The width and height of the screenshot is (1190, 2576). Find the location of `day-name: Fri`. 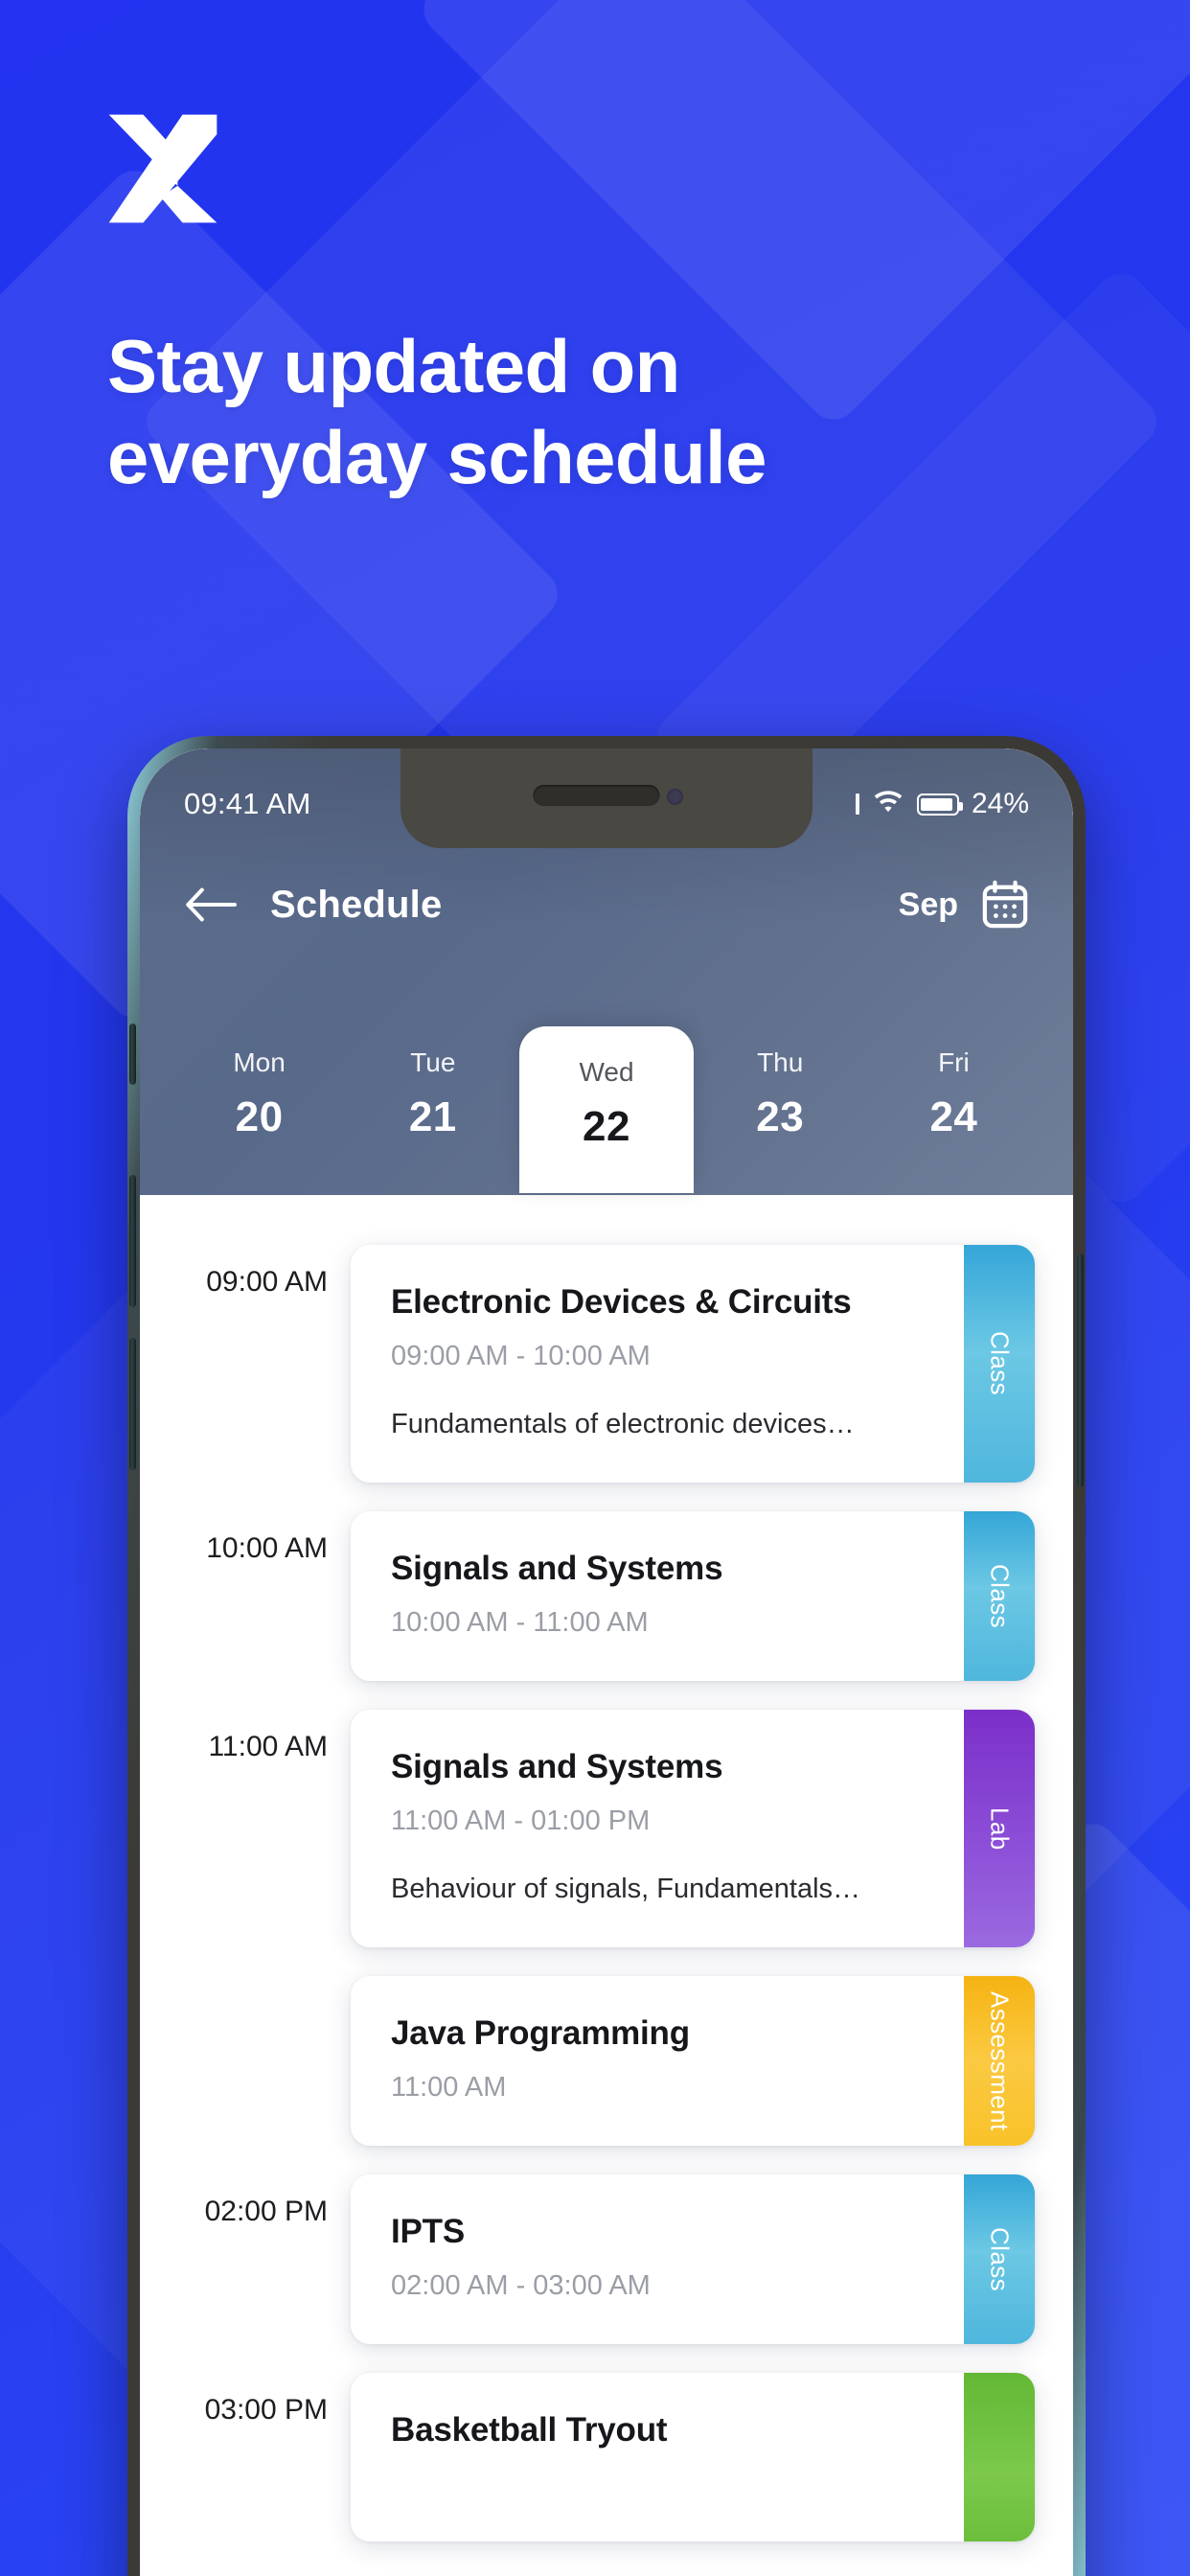

day-name: Fri is located at coordinates (954, 1062).